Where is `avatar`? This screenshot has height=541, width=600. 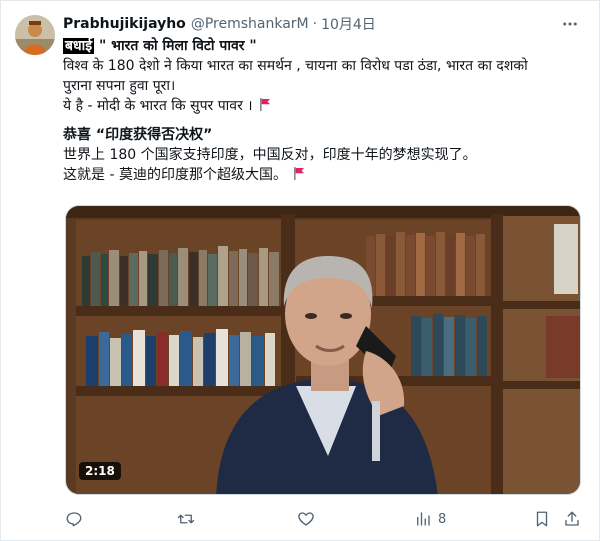
avatar is located at coordinates (35, 35).